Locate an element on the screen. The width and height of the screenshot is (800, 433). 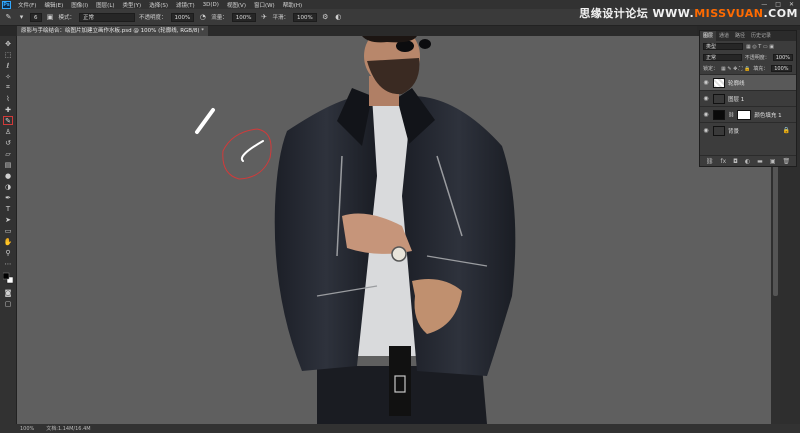
panel-tabs: 图层 通道 路径 历史记录 is located at coordinates (748, 36).